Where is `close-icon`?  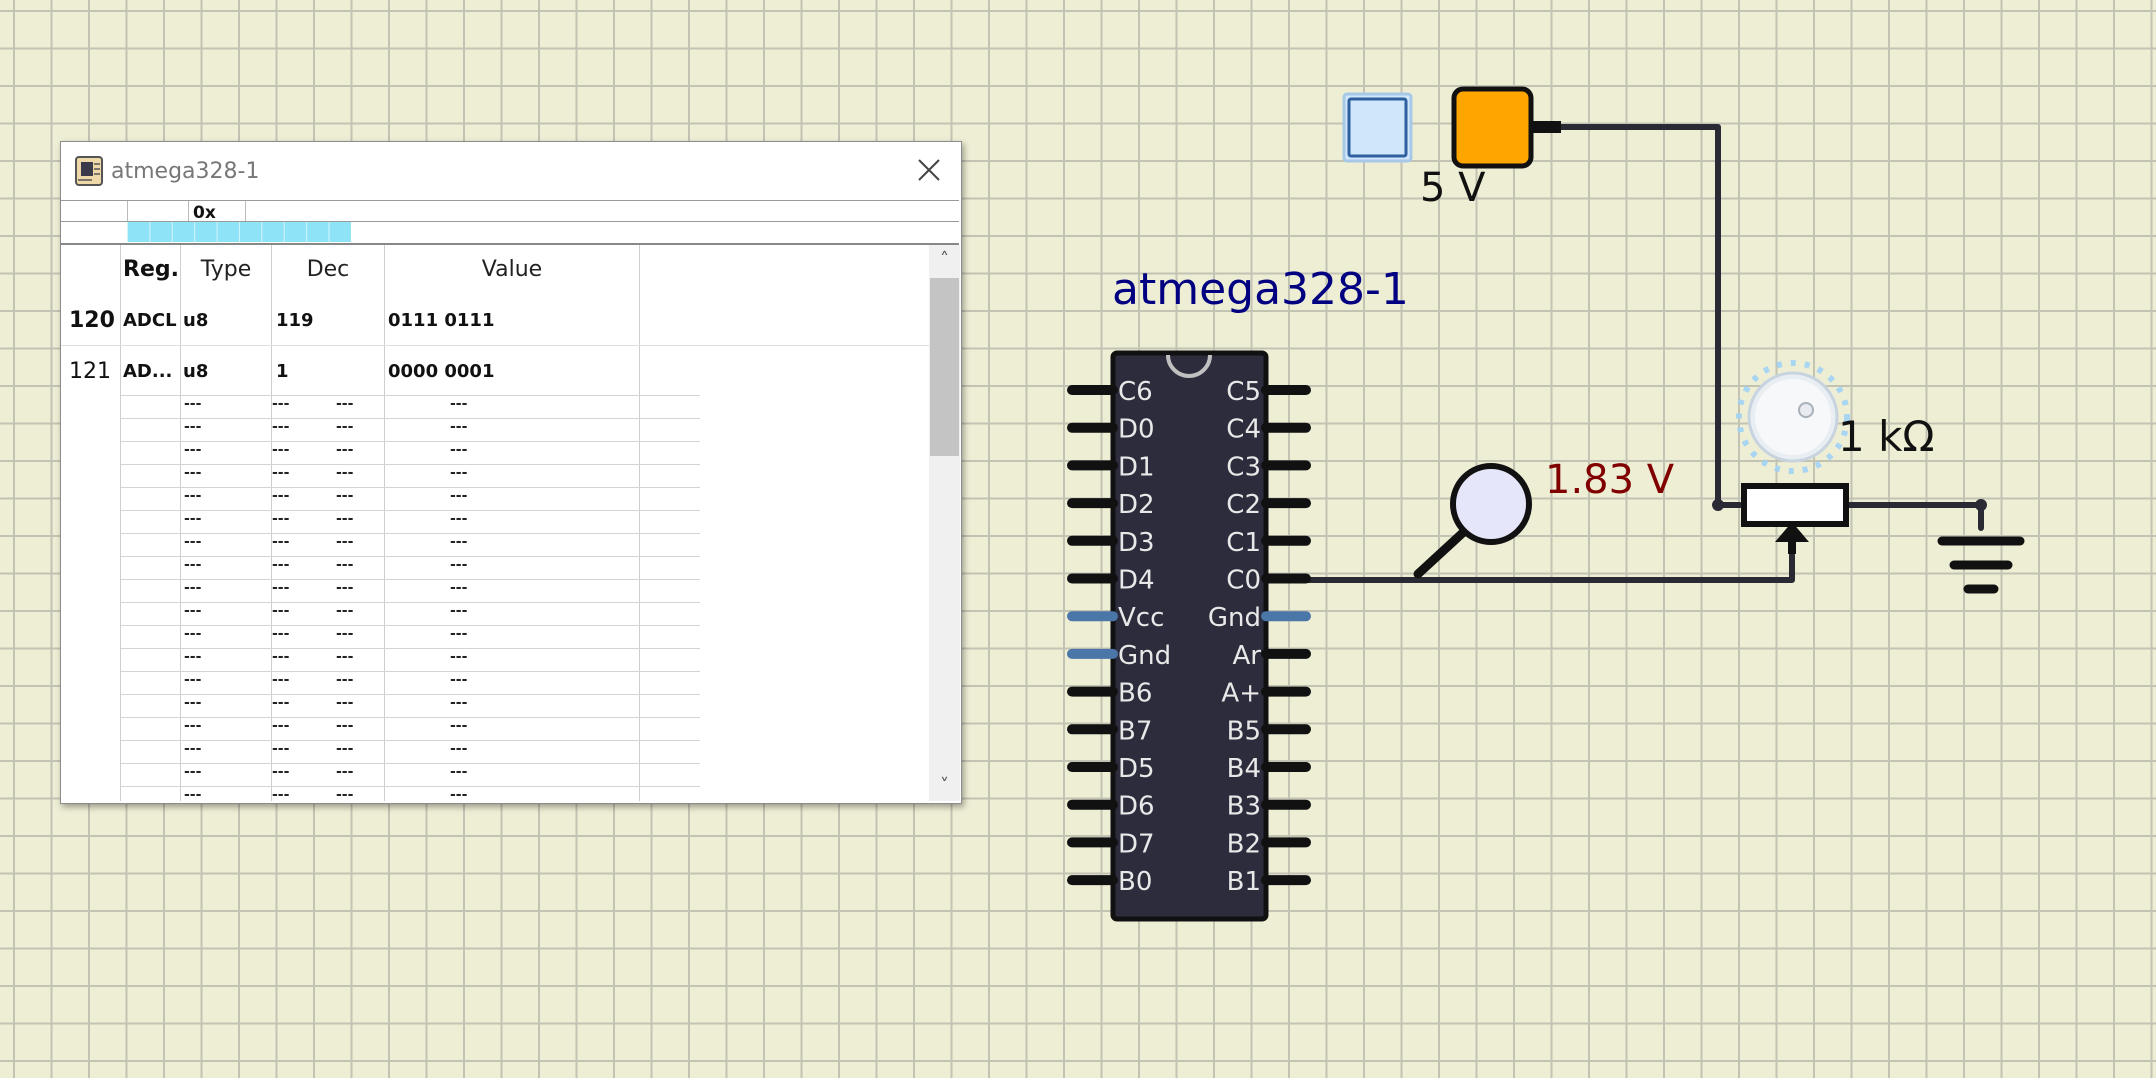 close-icon is located at coordinates (929, 170).